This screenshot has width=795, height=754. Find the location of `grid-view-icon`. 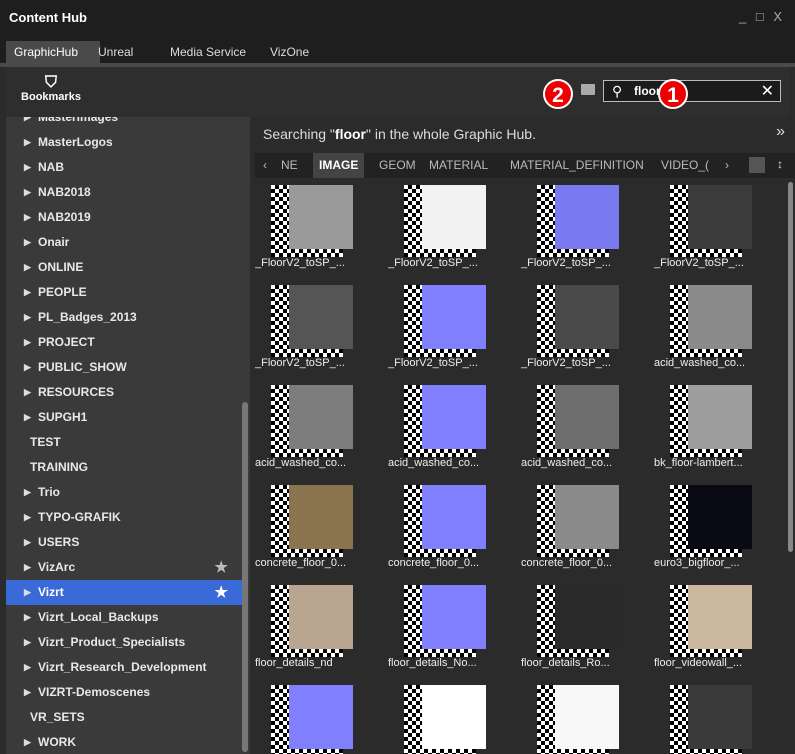

grid-view-icon is located at coordinates (757, 165).